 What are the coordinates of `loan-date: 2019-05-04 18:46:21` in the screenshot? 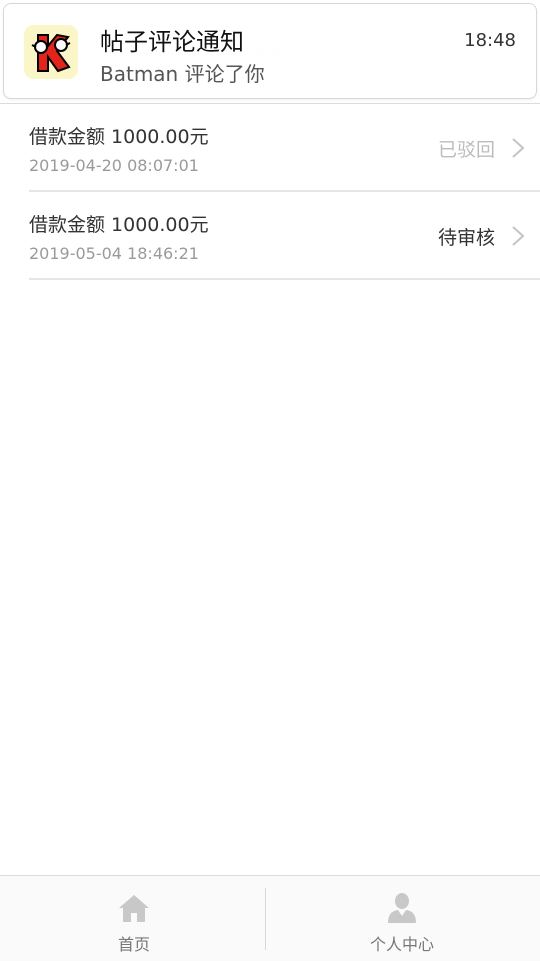 It's located at (114, 253).